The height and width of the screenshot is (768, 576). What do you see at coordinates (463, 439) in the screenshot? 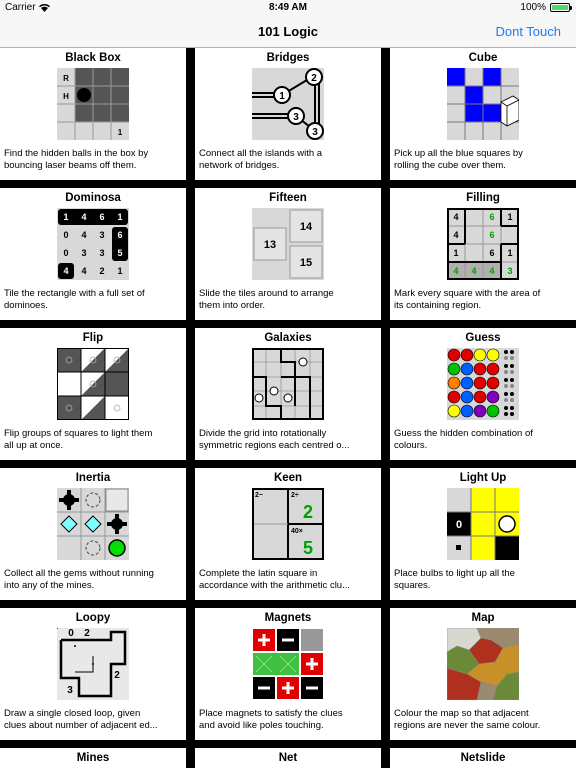
I see `puzzle-description: Guess the hidden combination of colours.` at bounding box center [463, 439].